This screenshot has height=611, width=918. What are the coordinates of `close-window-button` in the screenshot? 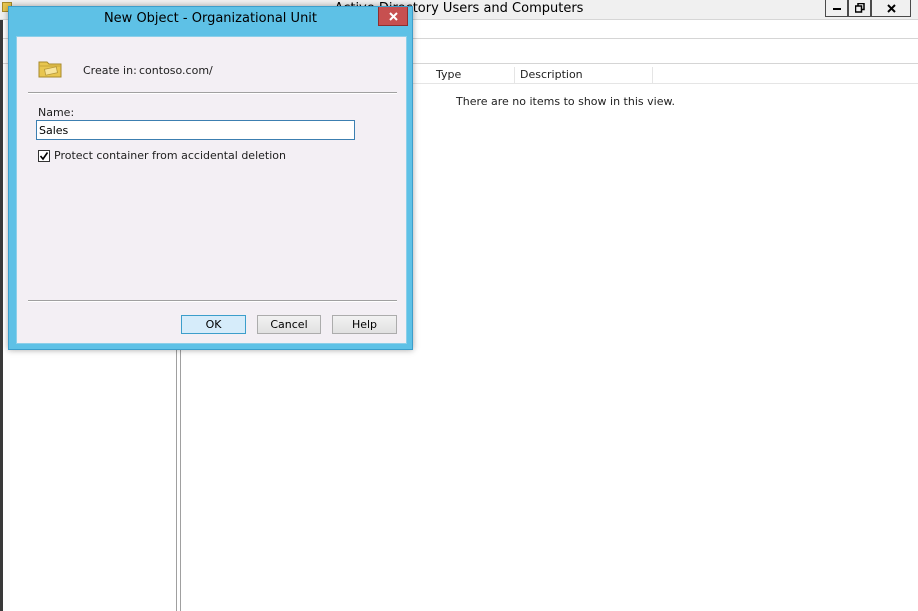 It's located at (891, 8).